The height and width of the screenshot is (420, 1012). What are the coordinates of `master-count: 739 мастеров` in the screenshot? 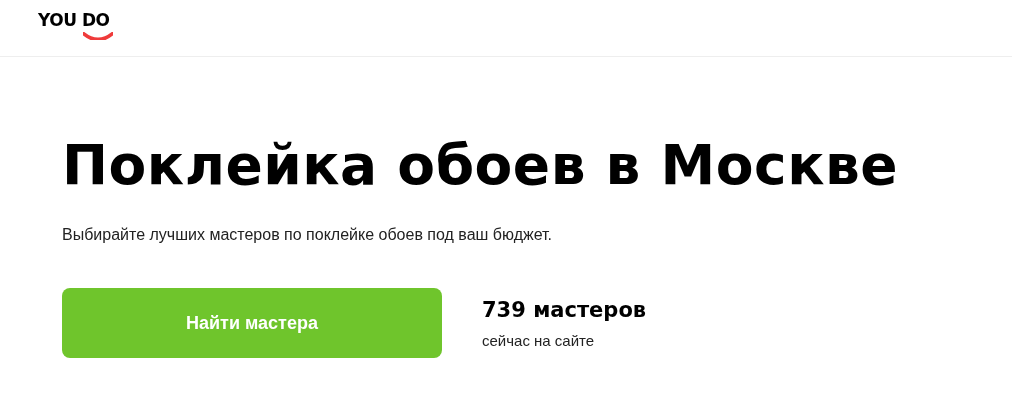 It's located at (564, 309).